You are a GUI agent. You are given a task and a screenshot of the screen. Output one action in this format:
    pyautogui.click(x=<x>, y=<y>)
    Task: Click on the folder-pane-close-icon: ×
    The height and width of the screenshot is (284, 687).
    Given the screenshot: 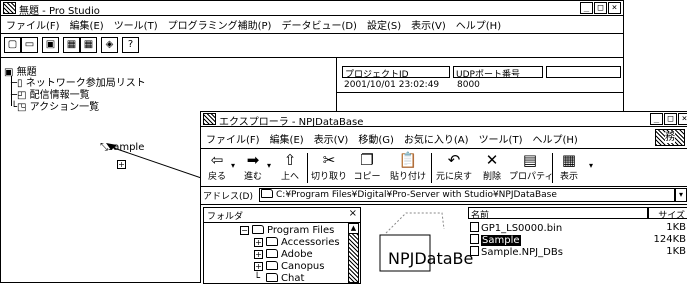 What is the action you would take?
    pyautogui.click(x=353, y=213)
    